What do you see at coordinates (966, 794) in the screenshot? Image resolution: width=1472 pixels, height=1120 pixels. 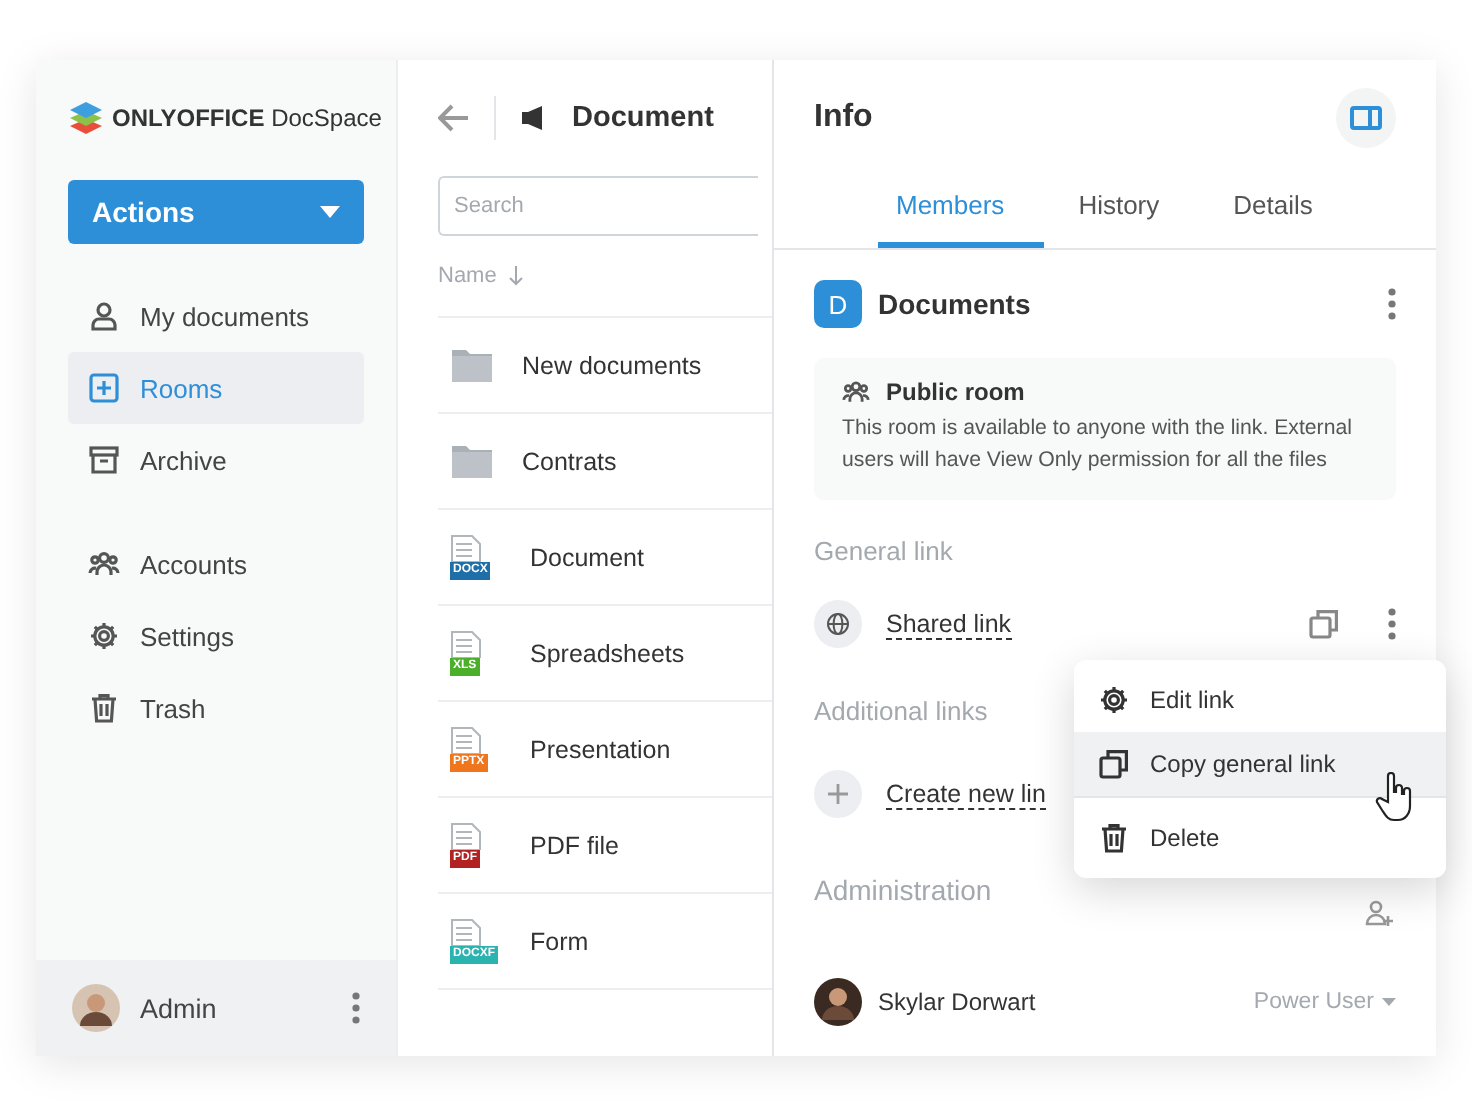 I see `create-link: Create new lin` at bounding box center [966, 794].